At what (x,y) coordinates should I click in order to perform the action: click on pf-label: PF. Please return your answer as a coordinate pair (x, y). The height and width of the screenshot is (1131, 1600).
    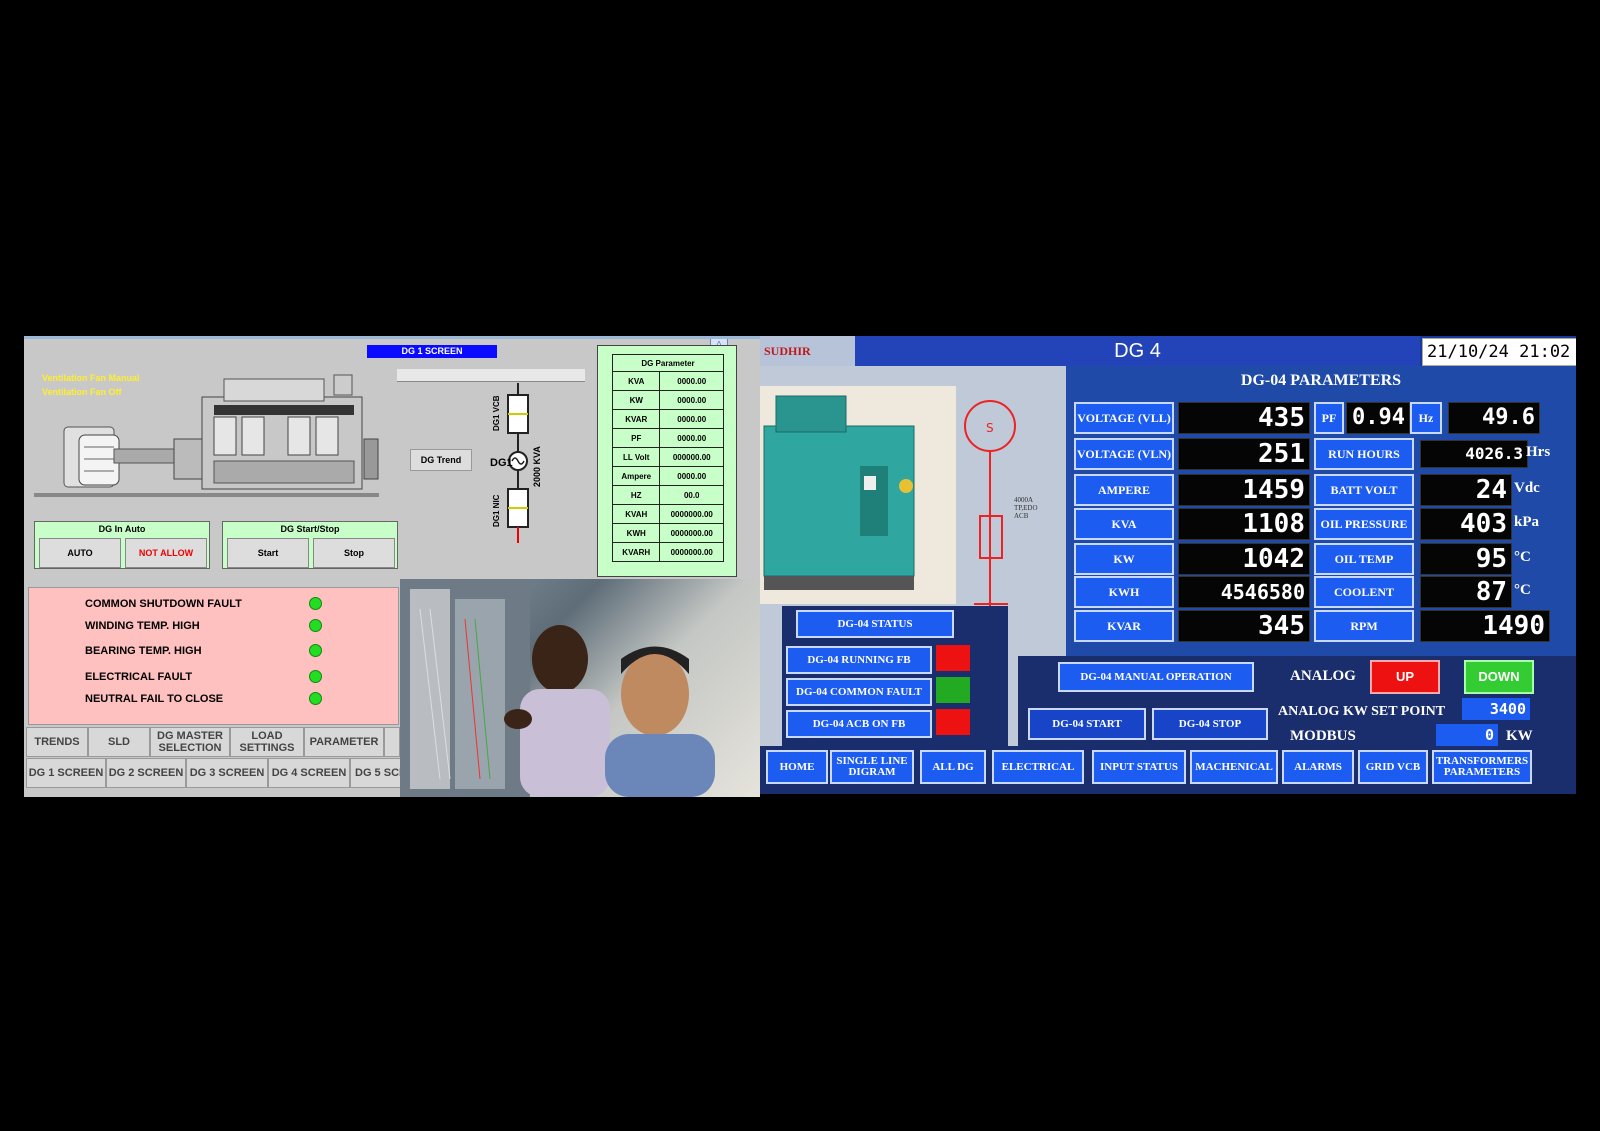
    Looking at the image, I should click on (1329, 418).